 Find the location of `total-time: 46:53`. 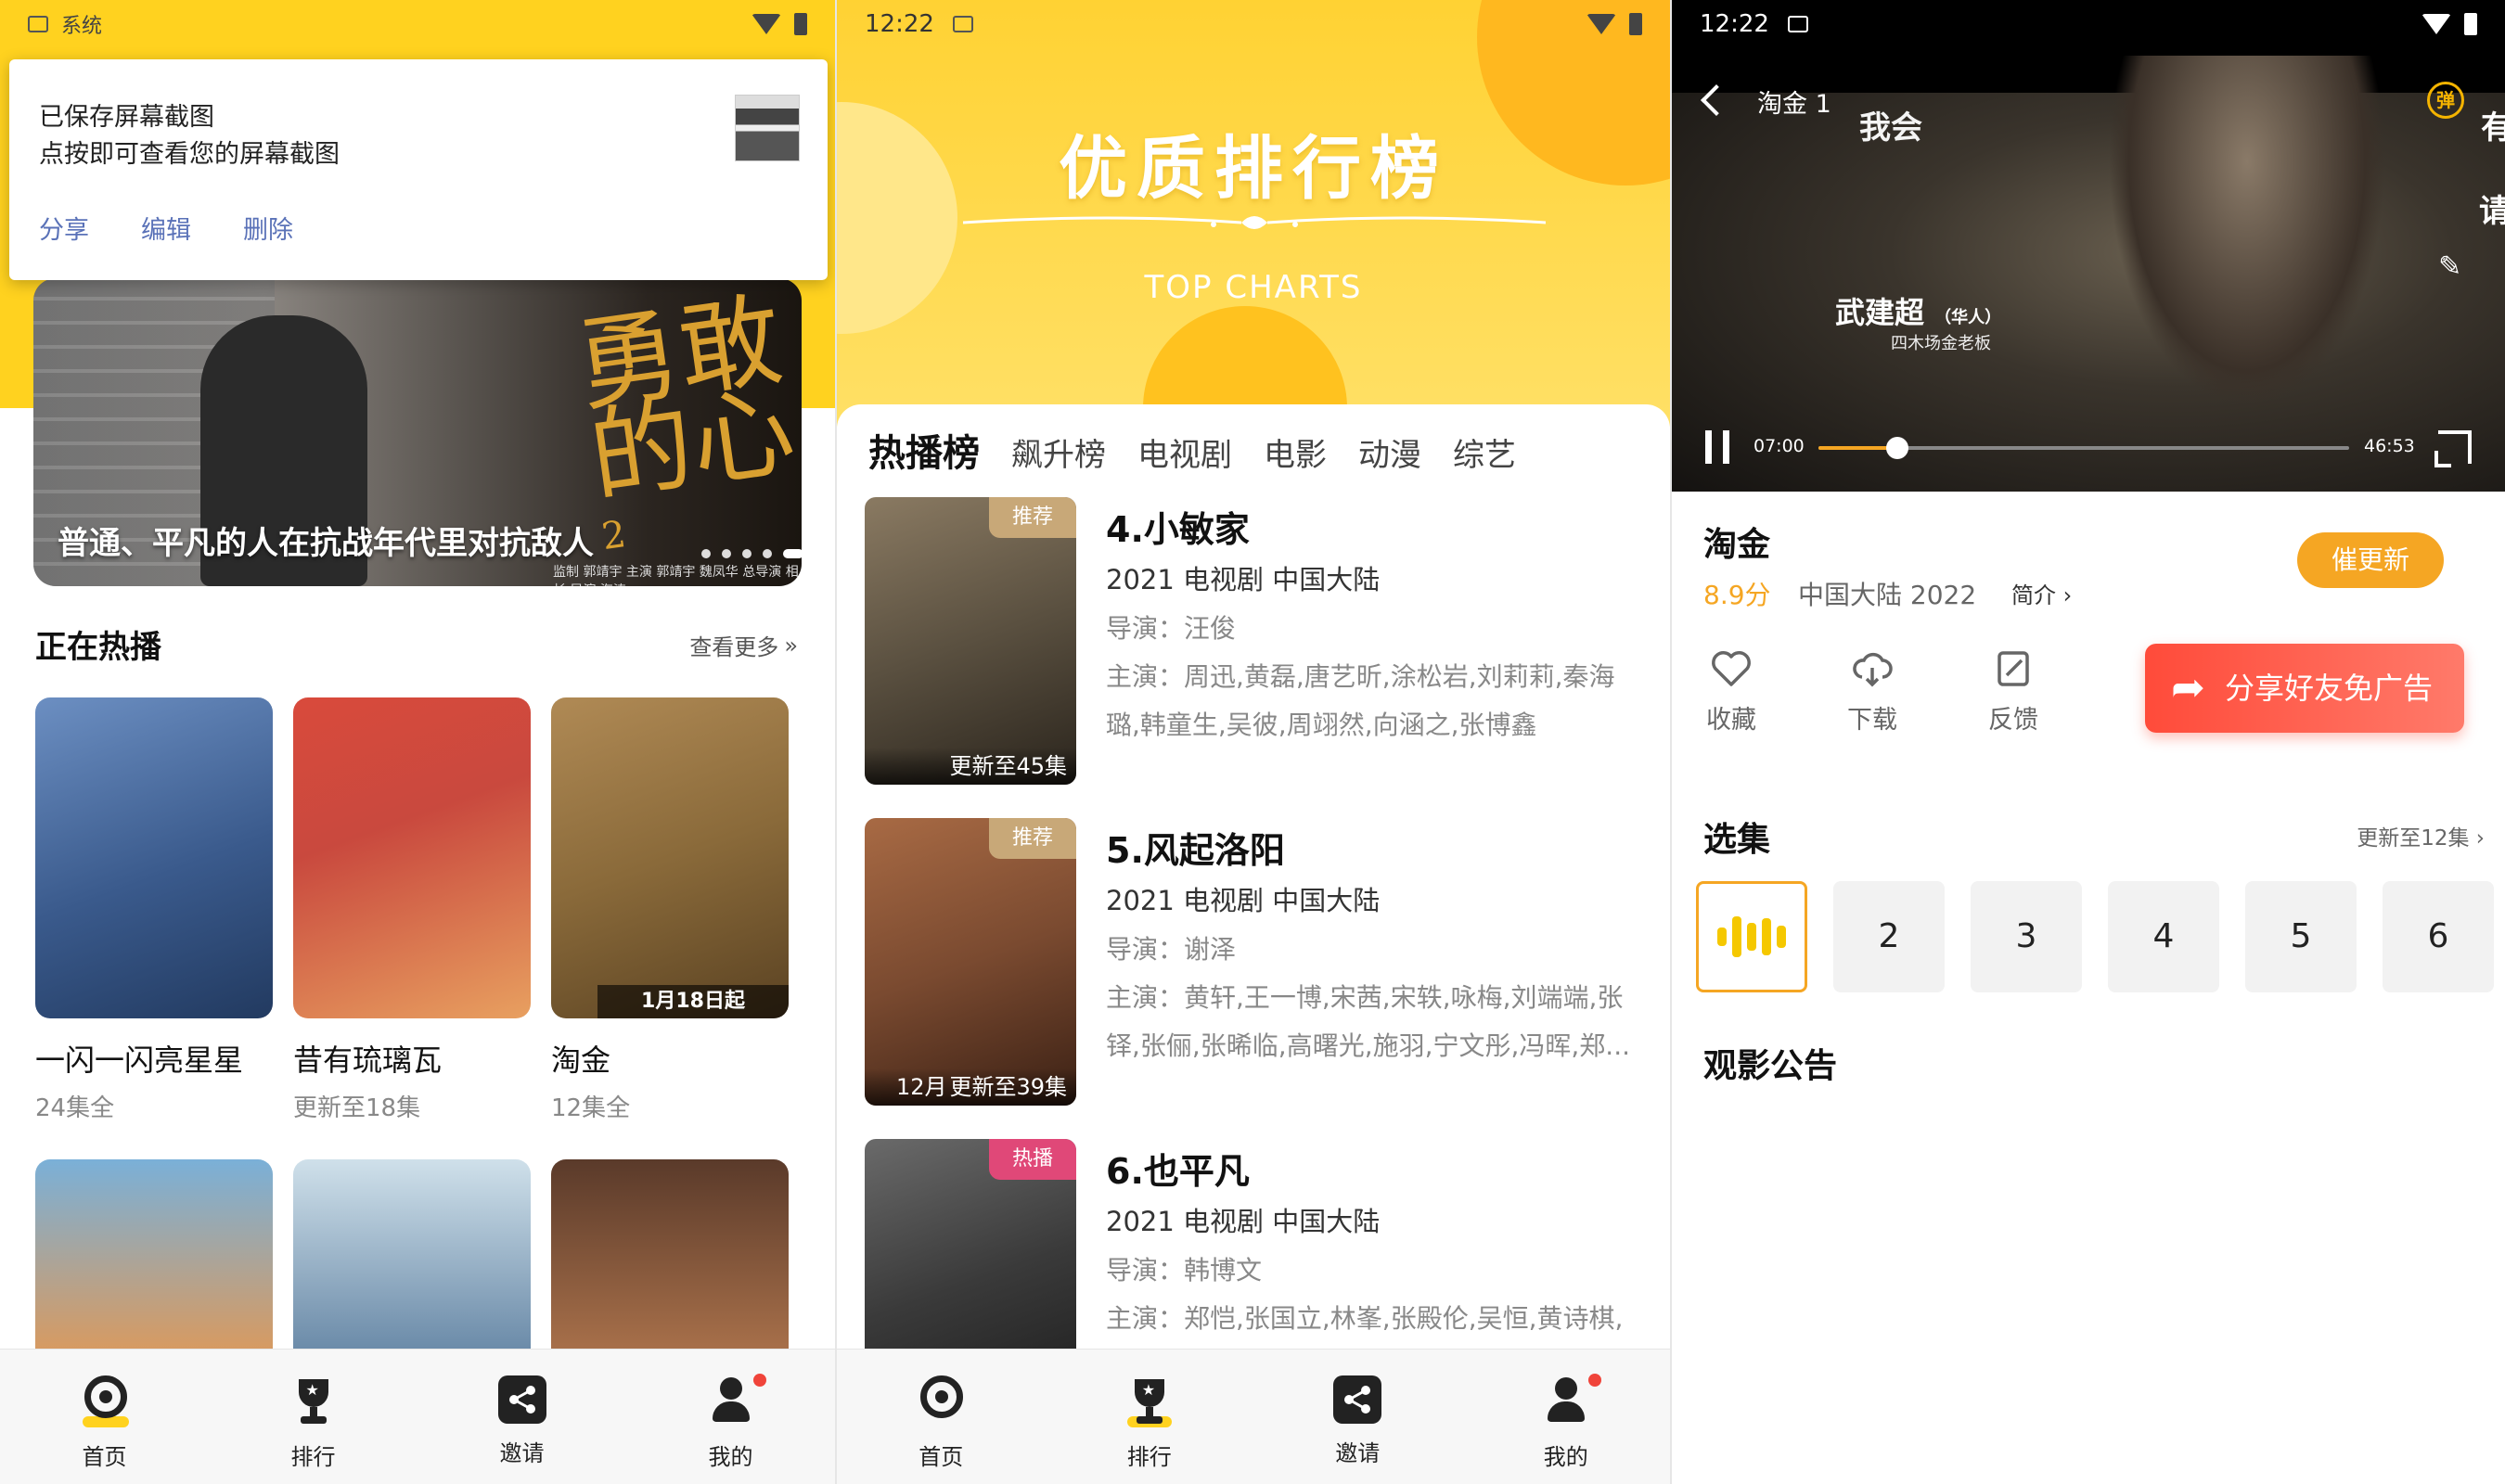

total-time: 46:53 is located at coordinates (2389, 446).